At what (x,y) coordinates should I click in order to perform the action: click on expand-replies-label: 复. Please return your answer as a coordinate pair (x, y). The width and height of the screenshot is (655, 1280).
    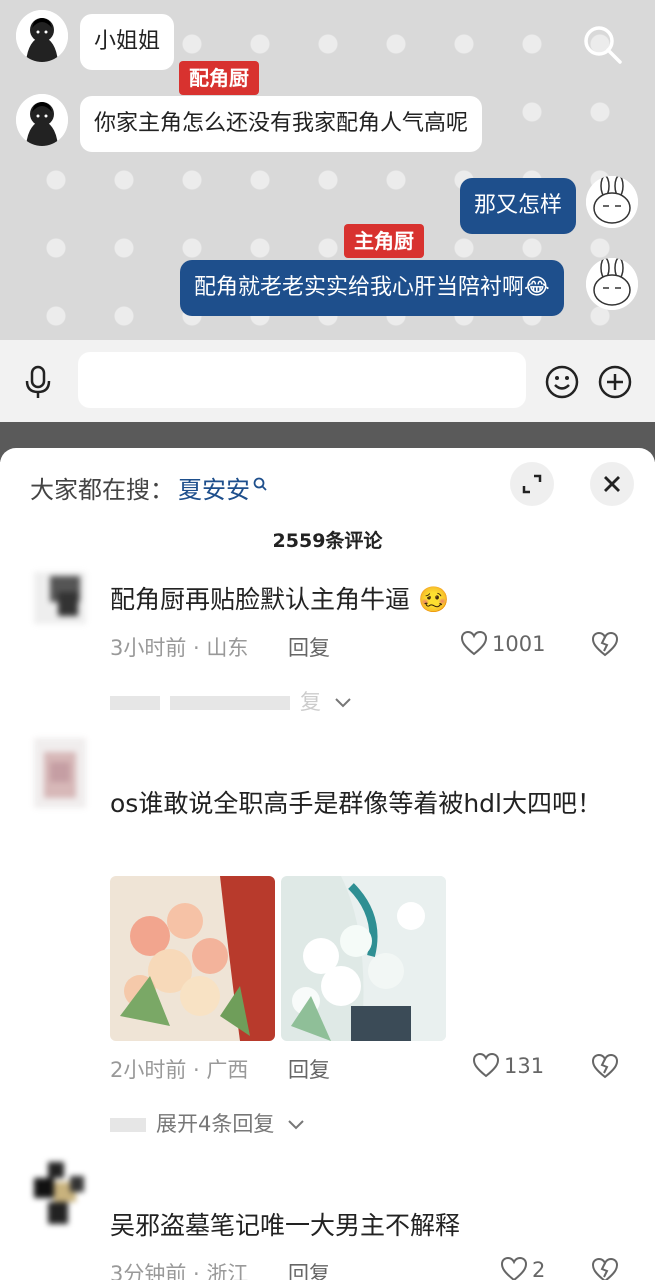
    Looking at the image, I should click on (310, 702).